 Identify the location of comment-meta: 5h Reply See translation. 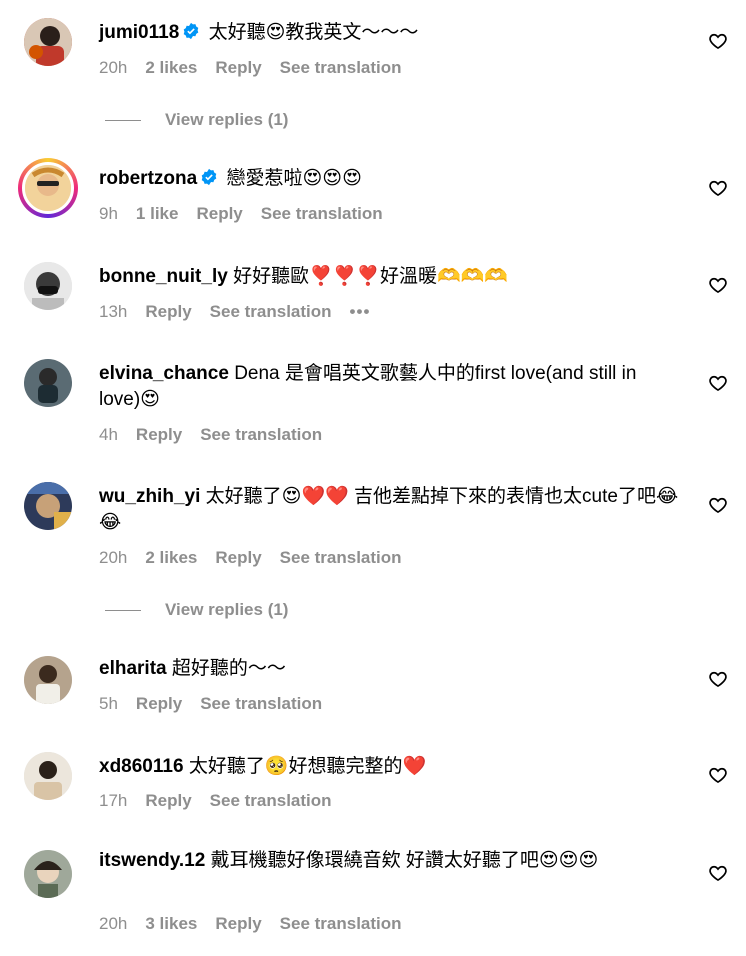
(210, 704).